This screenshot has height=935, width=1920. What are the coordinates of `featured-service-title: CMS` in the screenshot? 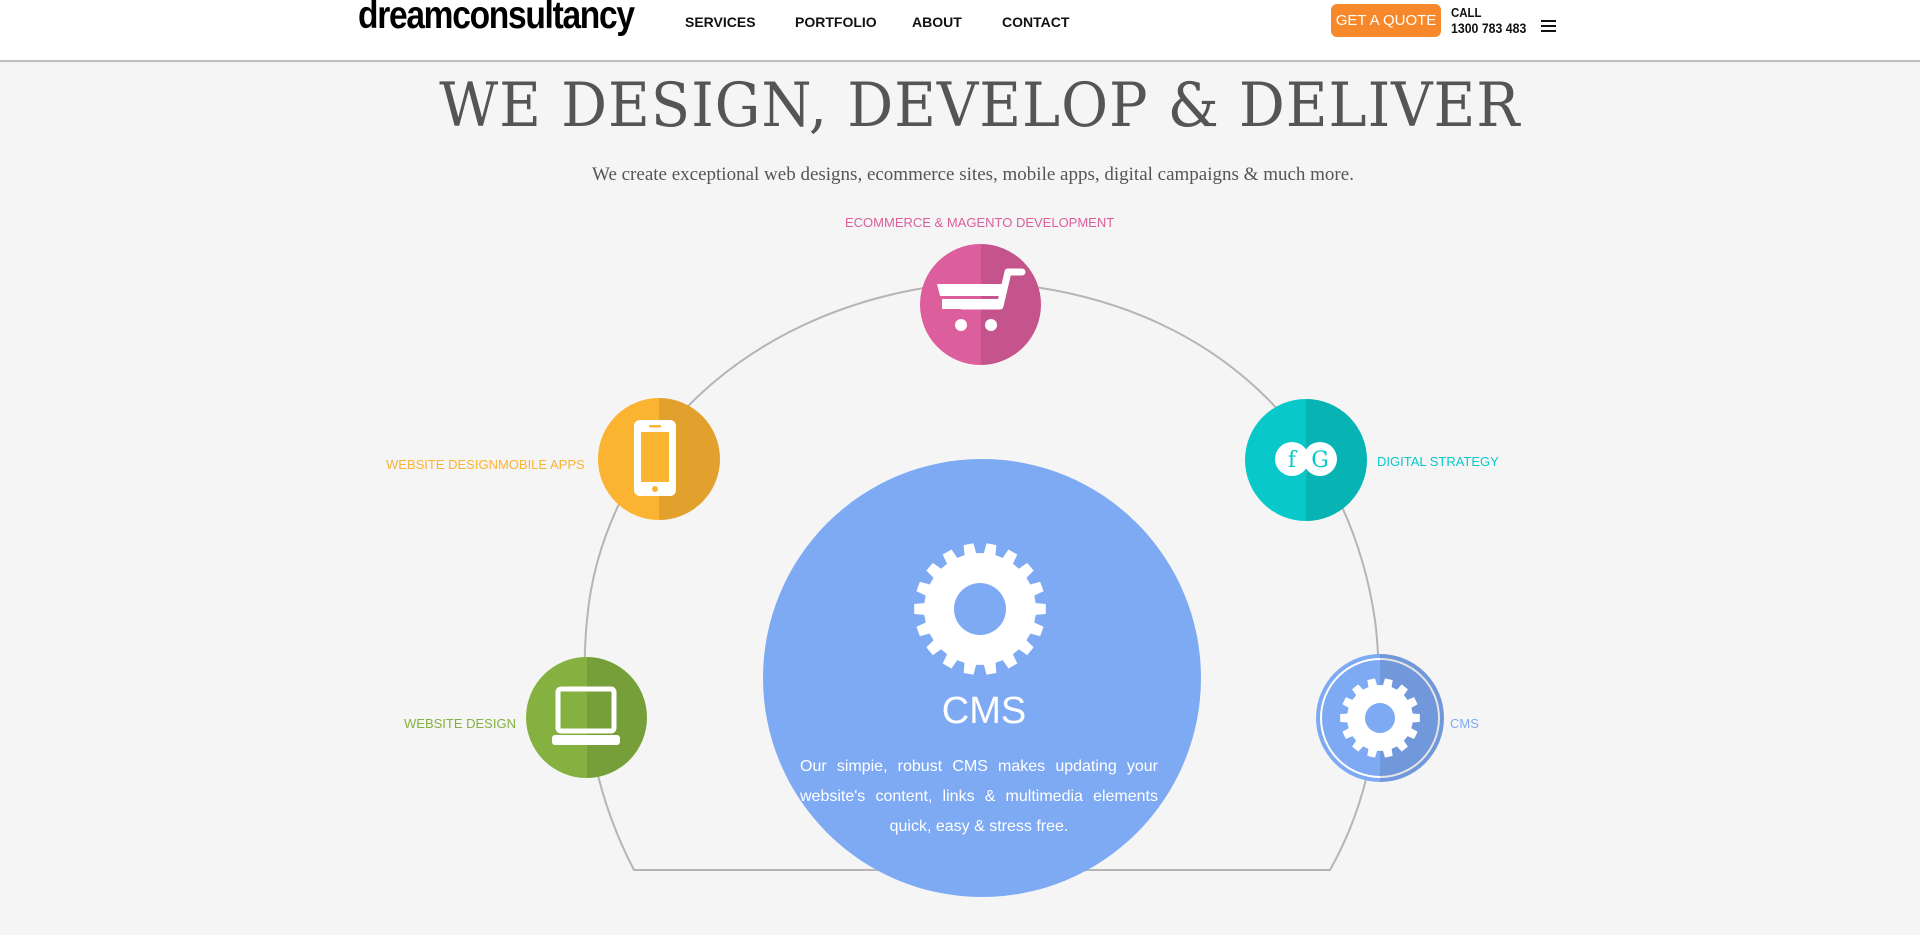 It's located at (984, 711).